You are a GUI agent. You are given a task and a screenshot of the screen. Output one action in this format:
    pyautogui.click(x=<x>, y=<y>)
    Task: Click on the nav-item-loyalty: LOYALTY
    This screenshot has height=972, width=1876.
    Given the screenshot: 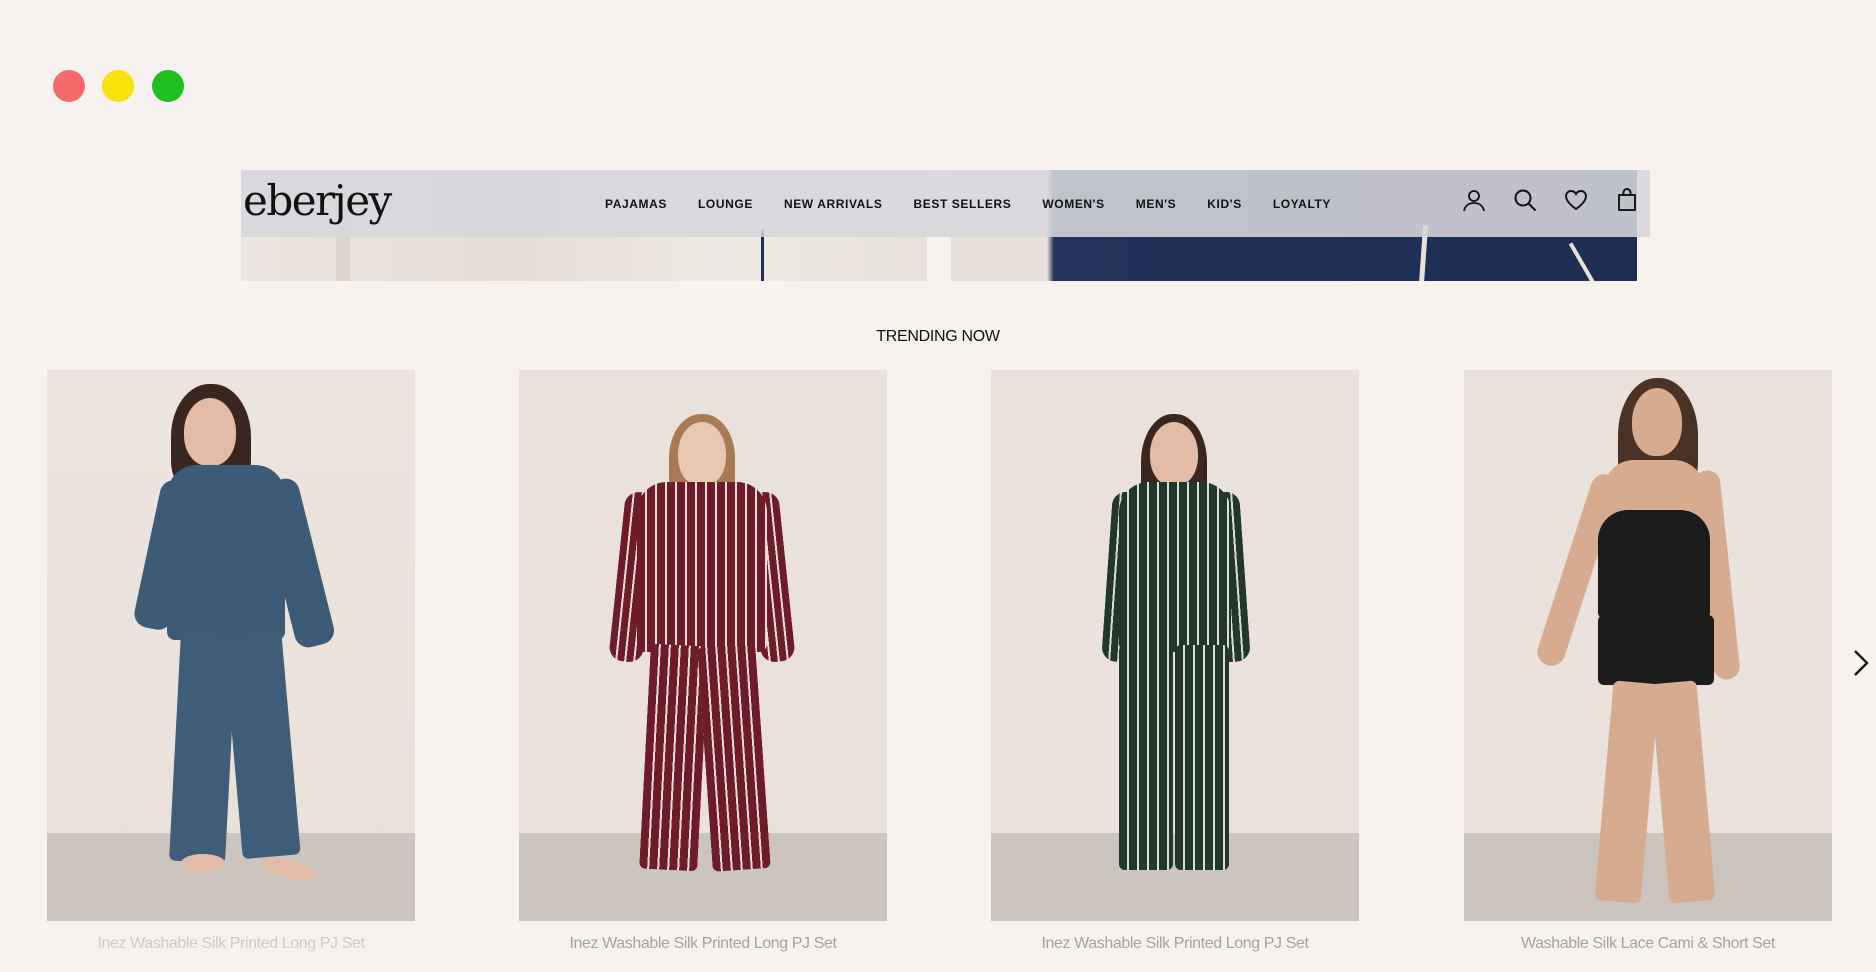 What is the action you would take?
    pyautogui.click(x=1302, y=204)
    